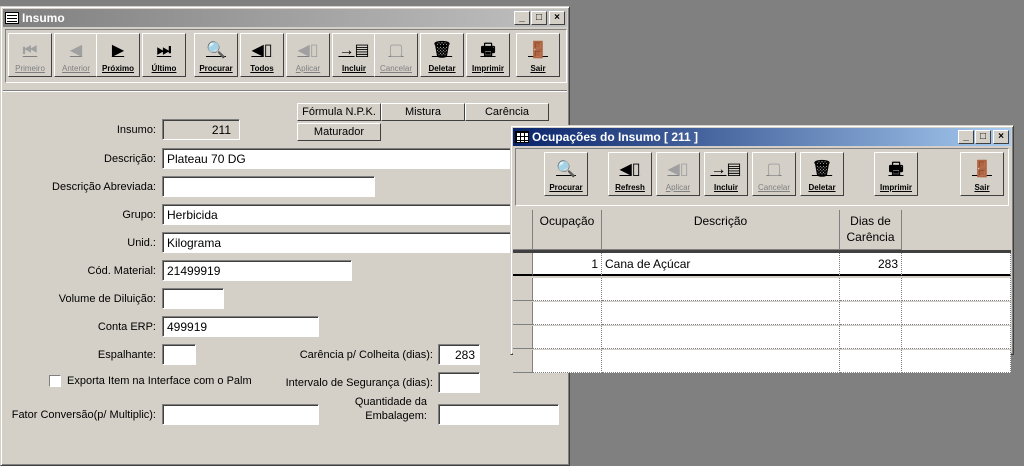  Describe the element at coordinates (308, 68) in the screenshot. I see `aplicar-label: Aplicar` at that location.